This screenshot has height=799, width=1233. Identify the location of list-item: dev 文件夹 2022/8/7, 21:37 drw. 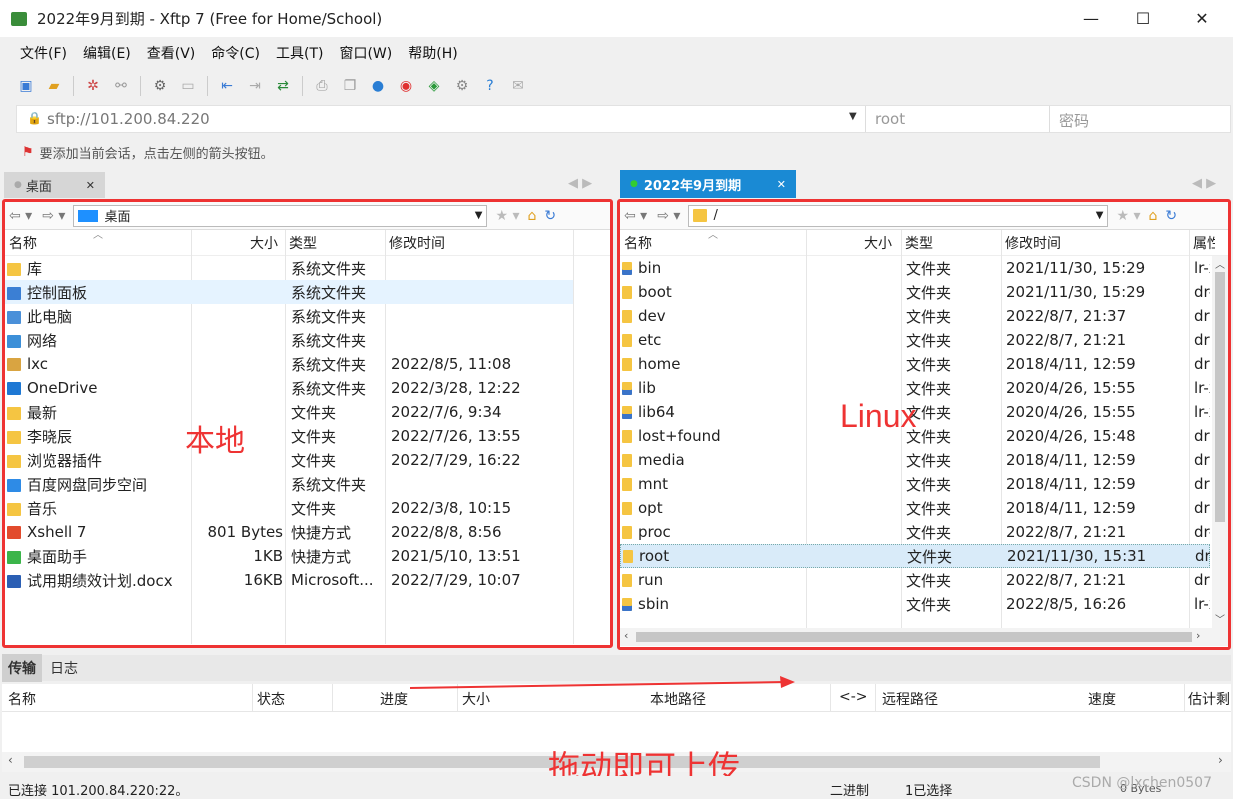
(915, 316).